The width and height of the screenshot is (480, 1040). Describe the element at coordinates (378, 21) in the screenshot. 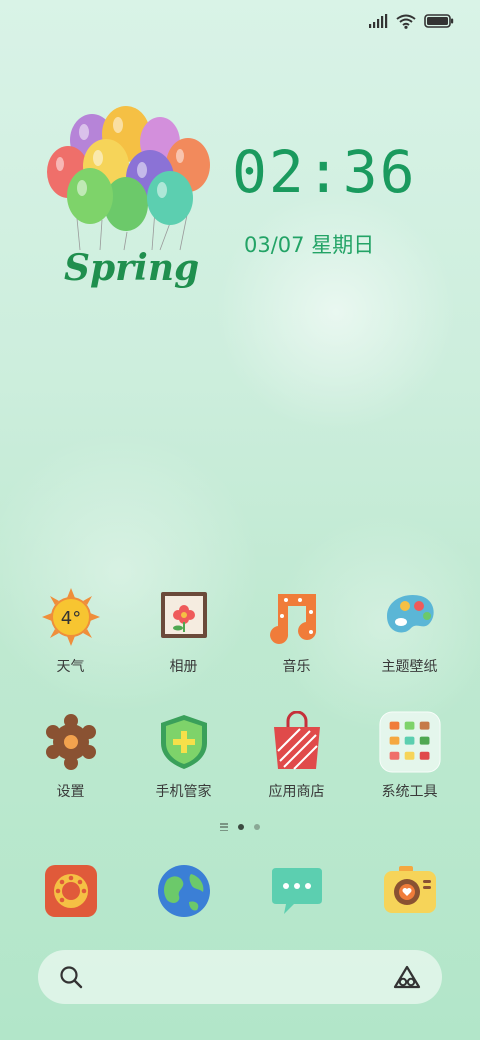

I see `signal-icon` at that location.